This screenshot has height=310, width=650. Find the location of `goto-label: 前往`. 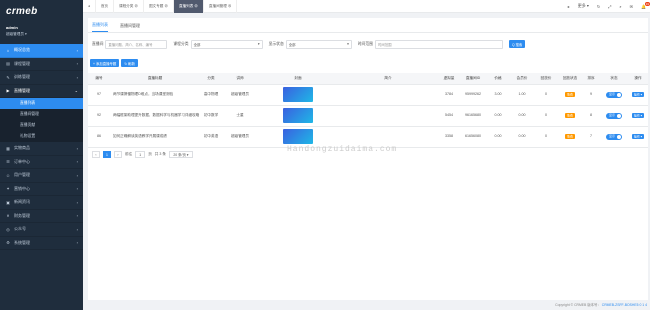

goto-label: 前往 is located at coordinates (129, 154).